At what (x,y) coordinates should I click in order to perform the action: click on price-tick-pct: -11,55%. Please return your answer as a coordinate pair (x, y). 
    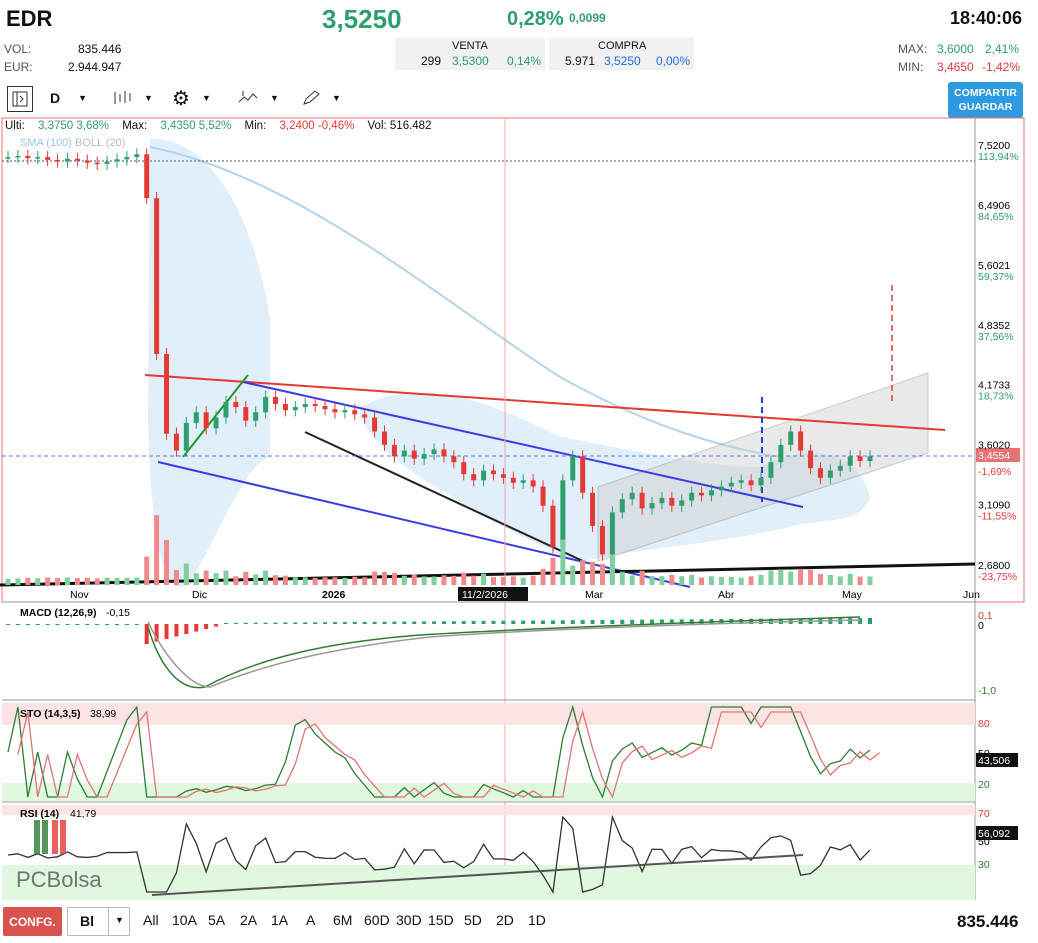
    Looking at the image, I should click on (997, 517).